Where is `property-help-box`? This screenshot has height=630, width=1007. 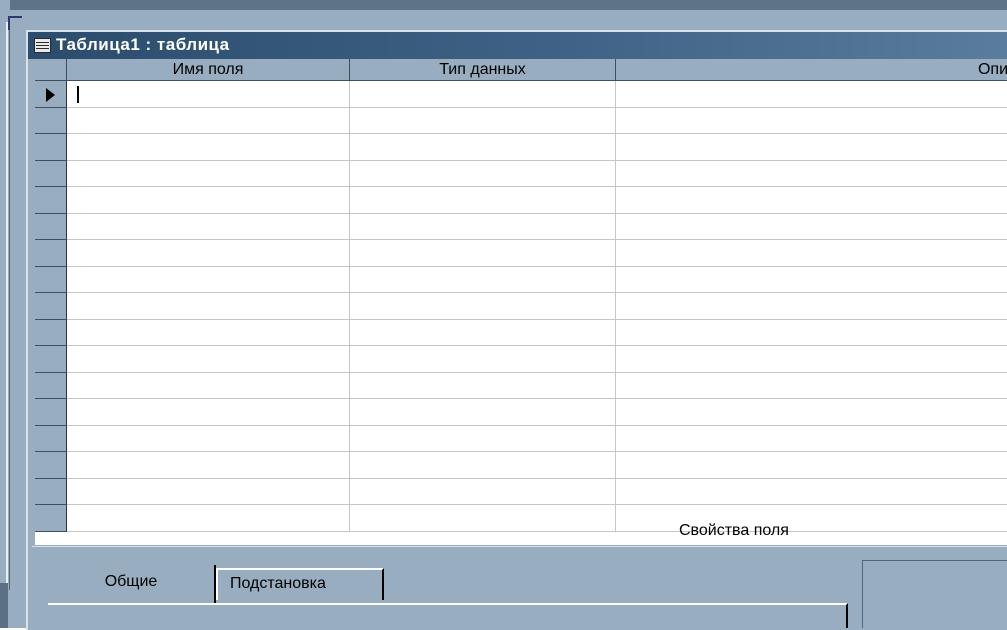
property-help-box is located at coordinates (934, 594).